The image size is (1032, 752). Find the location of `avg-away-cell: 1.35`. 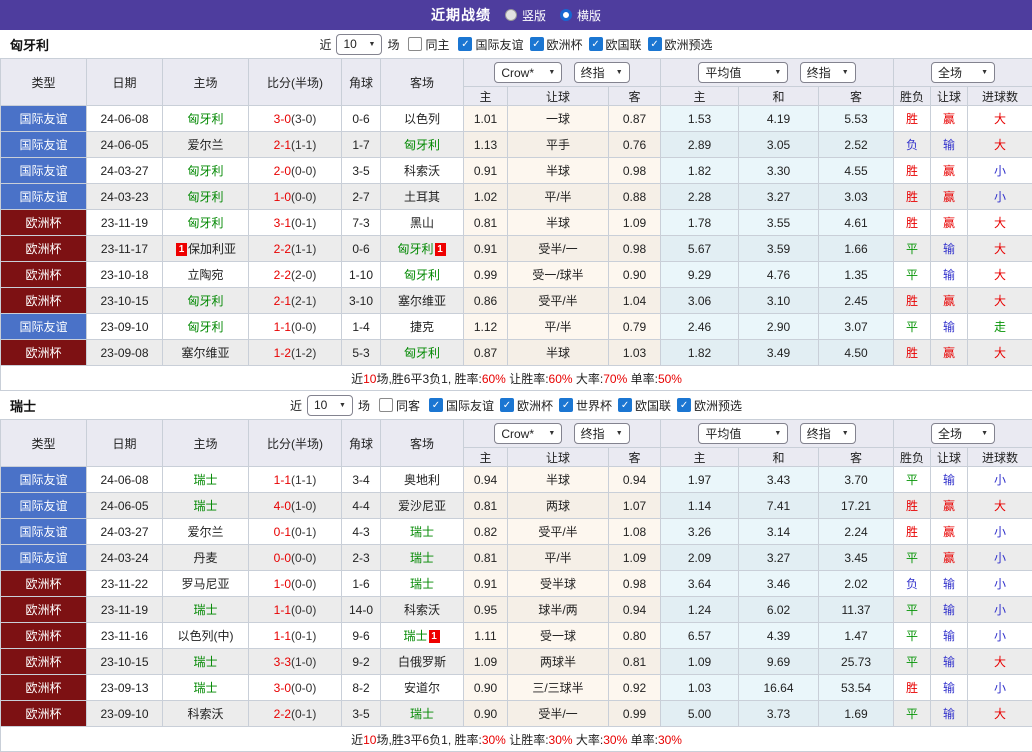

avg-away-cell: 1.35 is located at coordinates (856, 275).